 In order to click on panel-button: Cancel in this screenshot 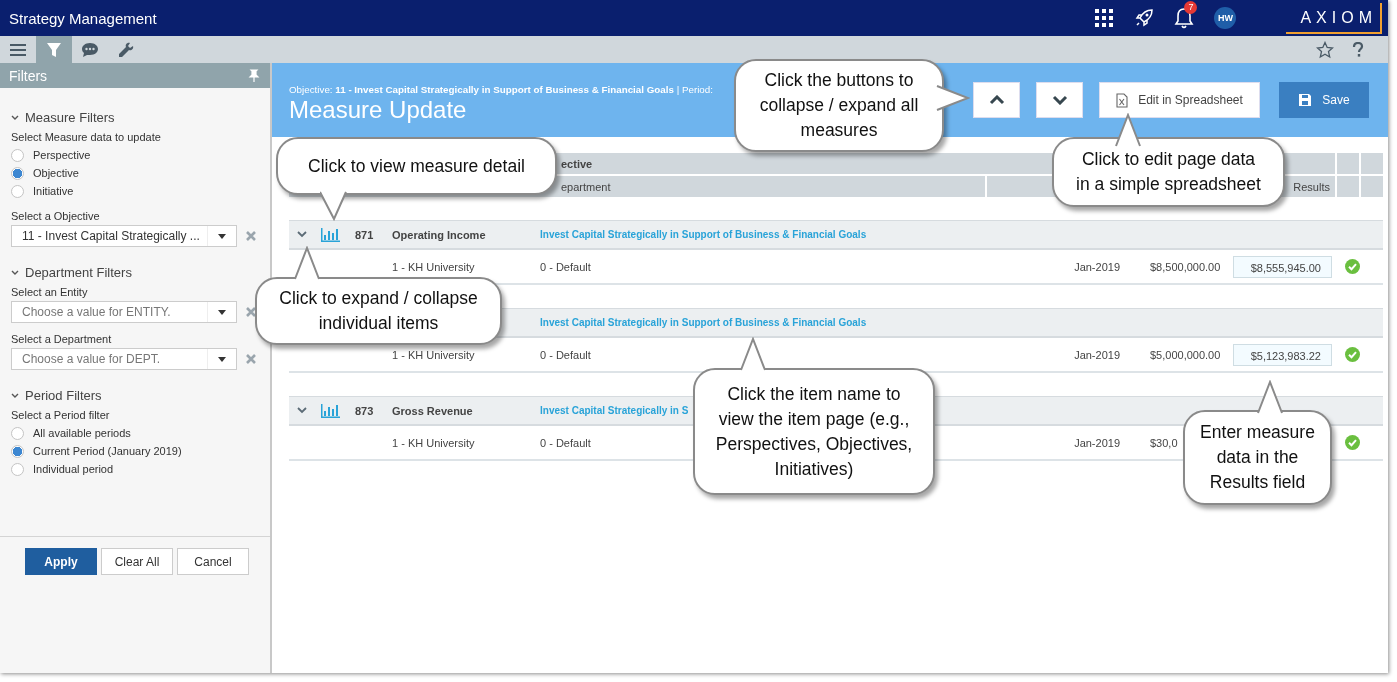, I will do `click(213, 561)`.